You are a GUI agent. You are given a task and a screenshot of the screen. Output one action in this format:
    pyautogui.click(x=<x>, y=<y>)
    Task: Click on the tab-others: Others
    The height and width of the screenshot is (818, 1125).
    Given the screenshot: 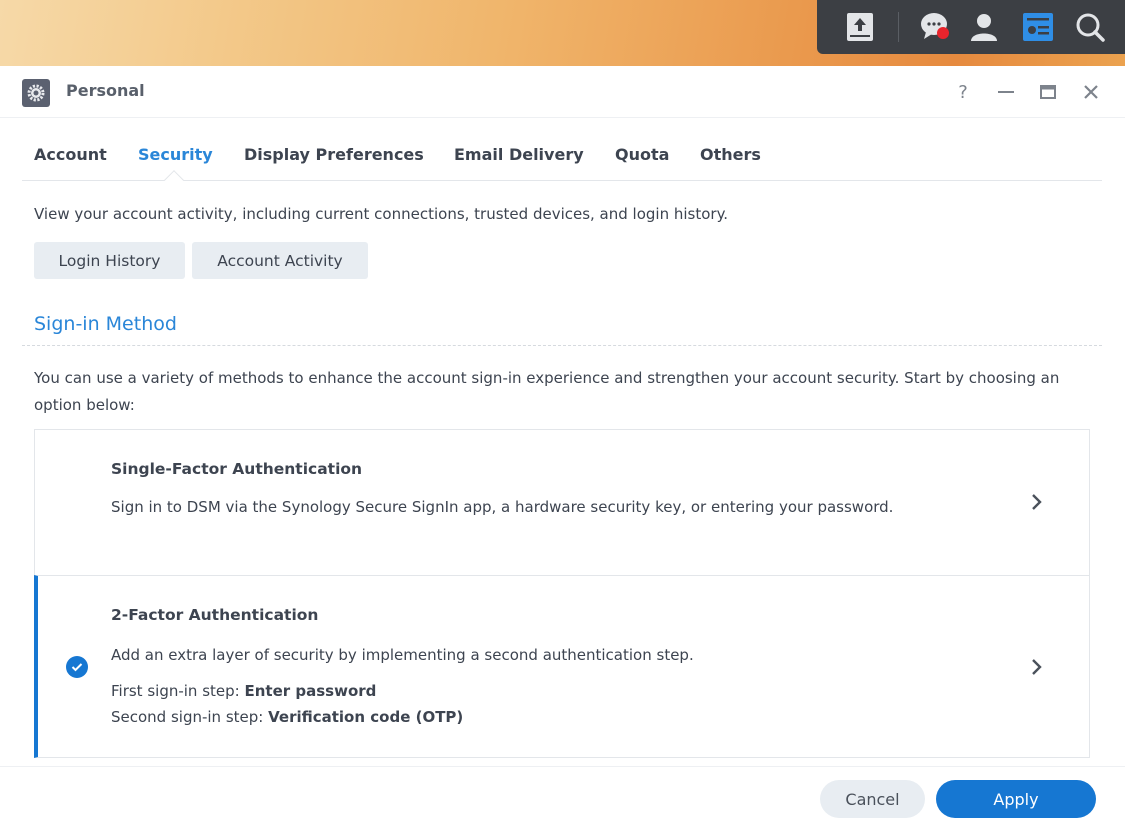 What is the action you would take?
    pyautogui.click(x=730, y=154)
    